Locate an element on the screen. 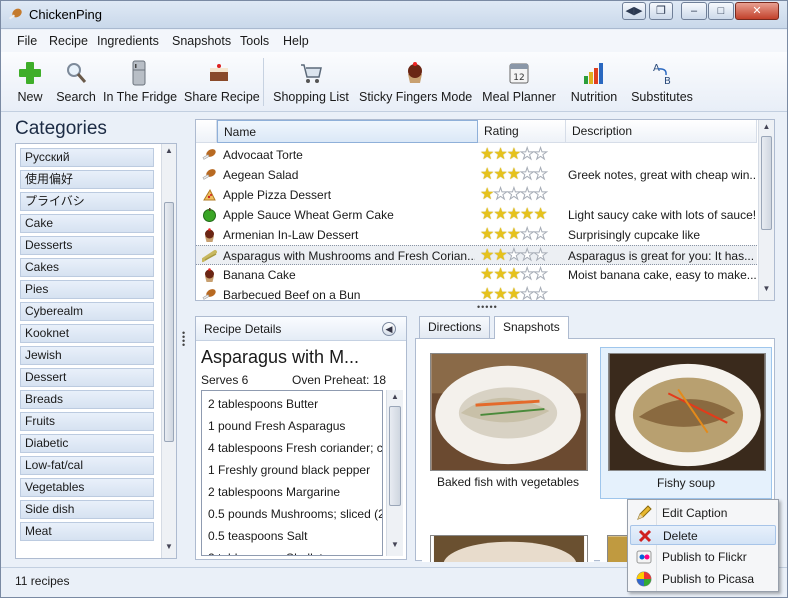  grid-row: Barbecued Beef on a Bun ★★★★★ is located at coordinates (476, 293).